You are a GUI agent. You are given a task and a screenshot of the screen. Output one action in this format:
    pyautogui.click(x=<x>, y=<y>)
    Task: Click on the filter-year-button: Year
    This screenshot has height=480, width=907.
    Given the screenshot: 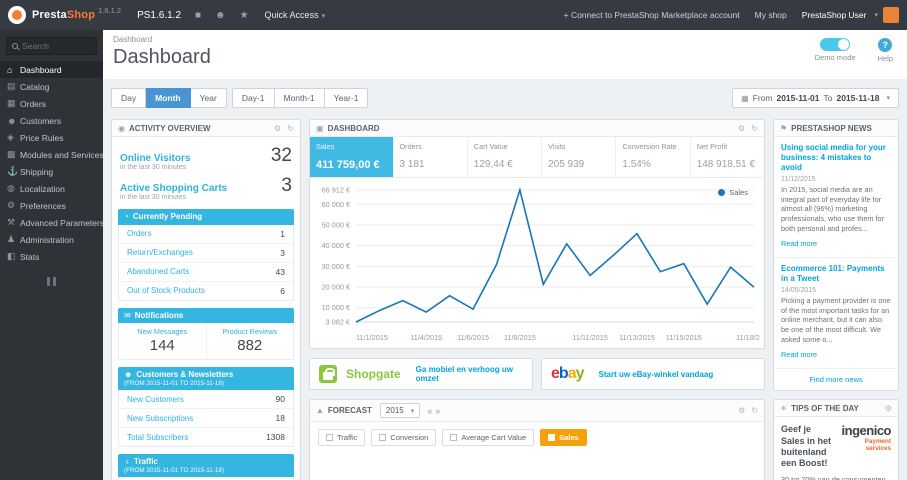 What is the action you would take?
    pyautogui.click(x=208, y=98)
    